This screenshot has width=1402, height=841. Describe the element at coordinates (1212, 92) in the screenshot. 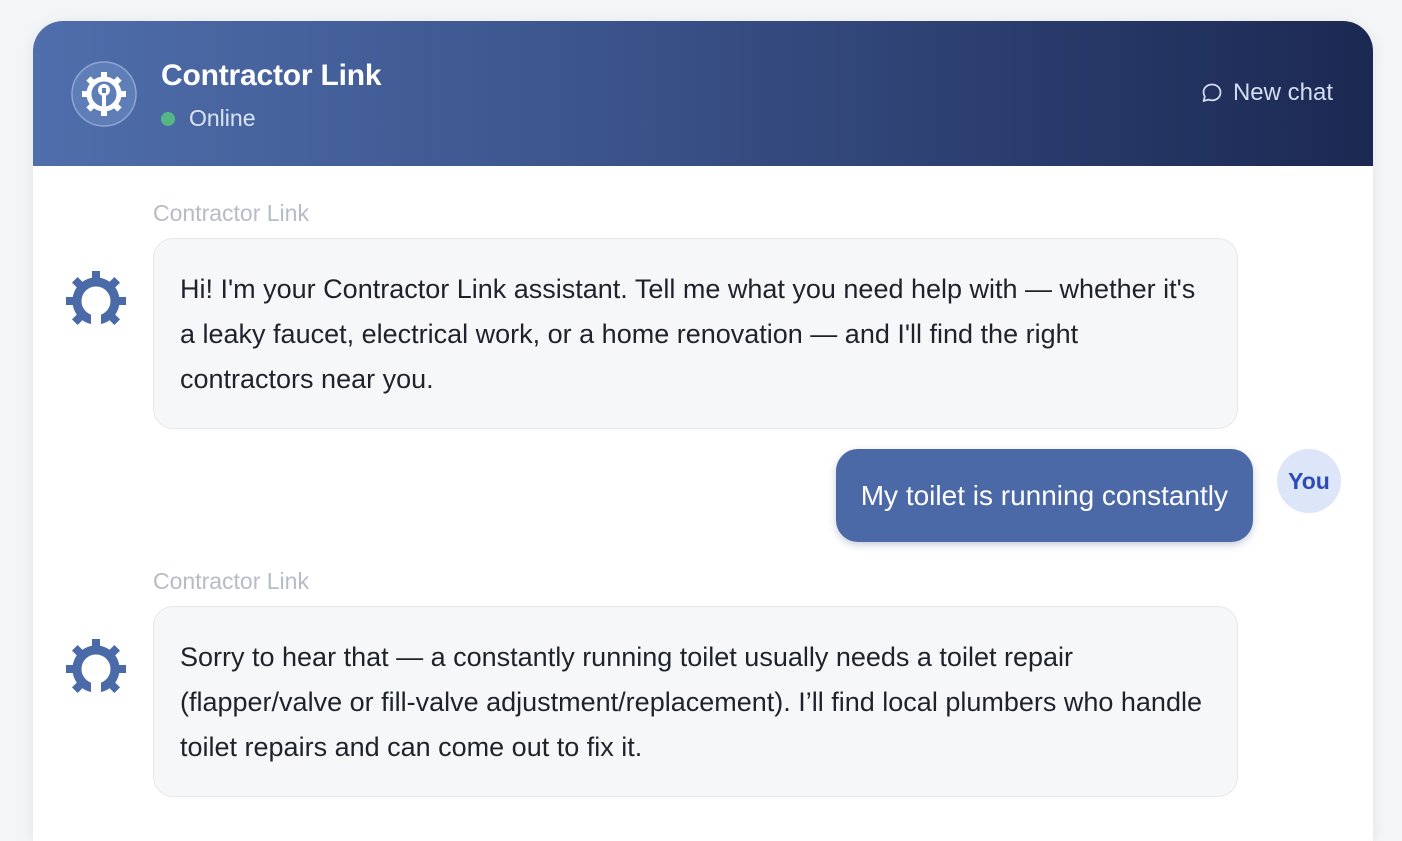

I see `chat-bubble-icon` at that location.